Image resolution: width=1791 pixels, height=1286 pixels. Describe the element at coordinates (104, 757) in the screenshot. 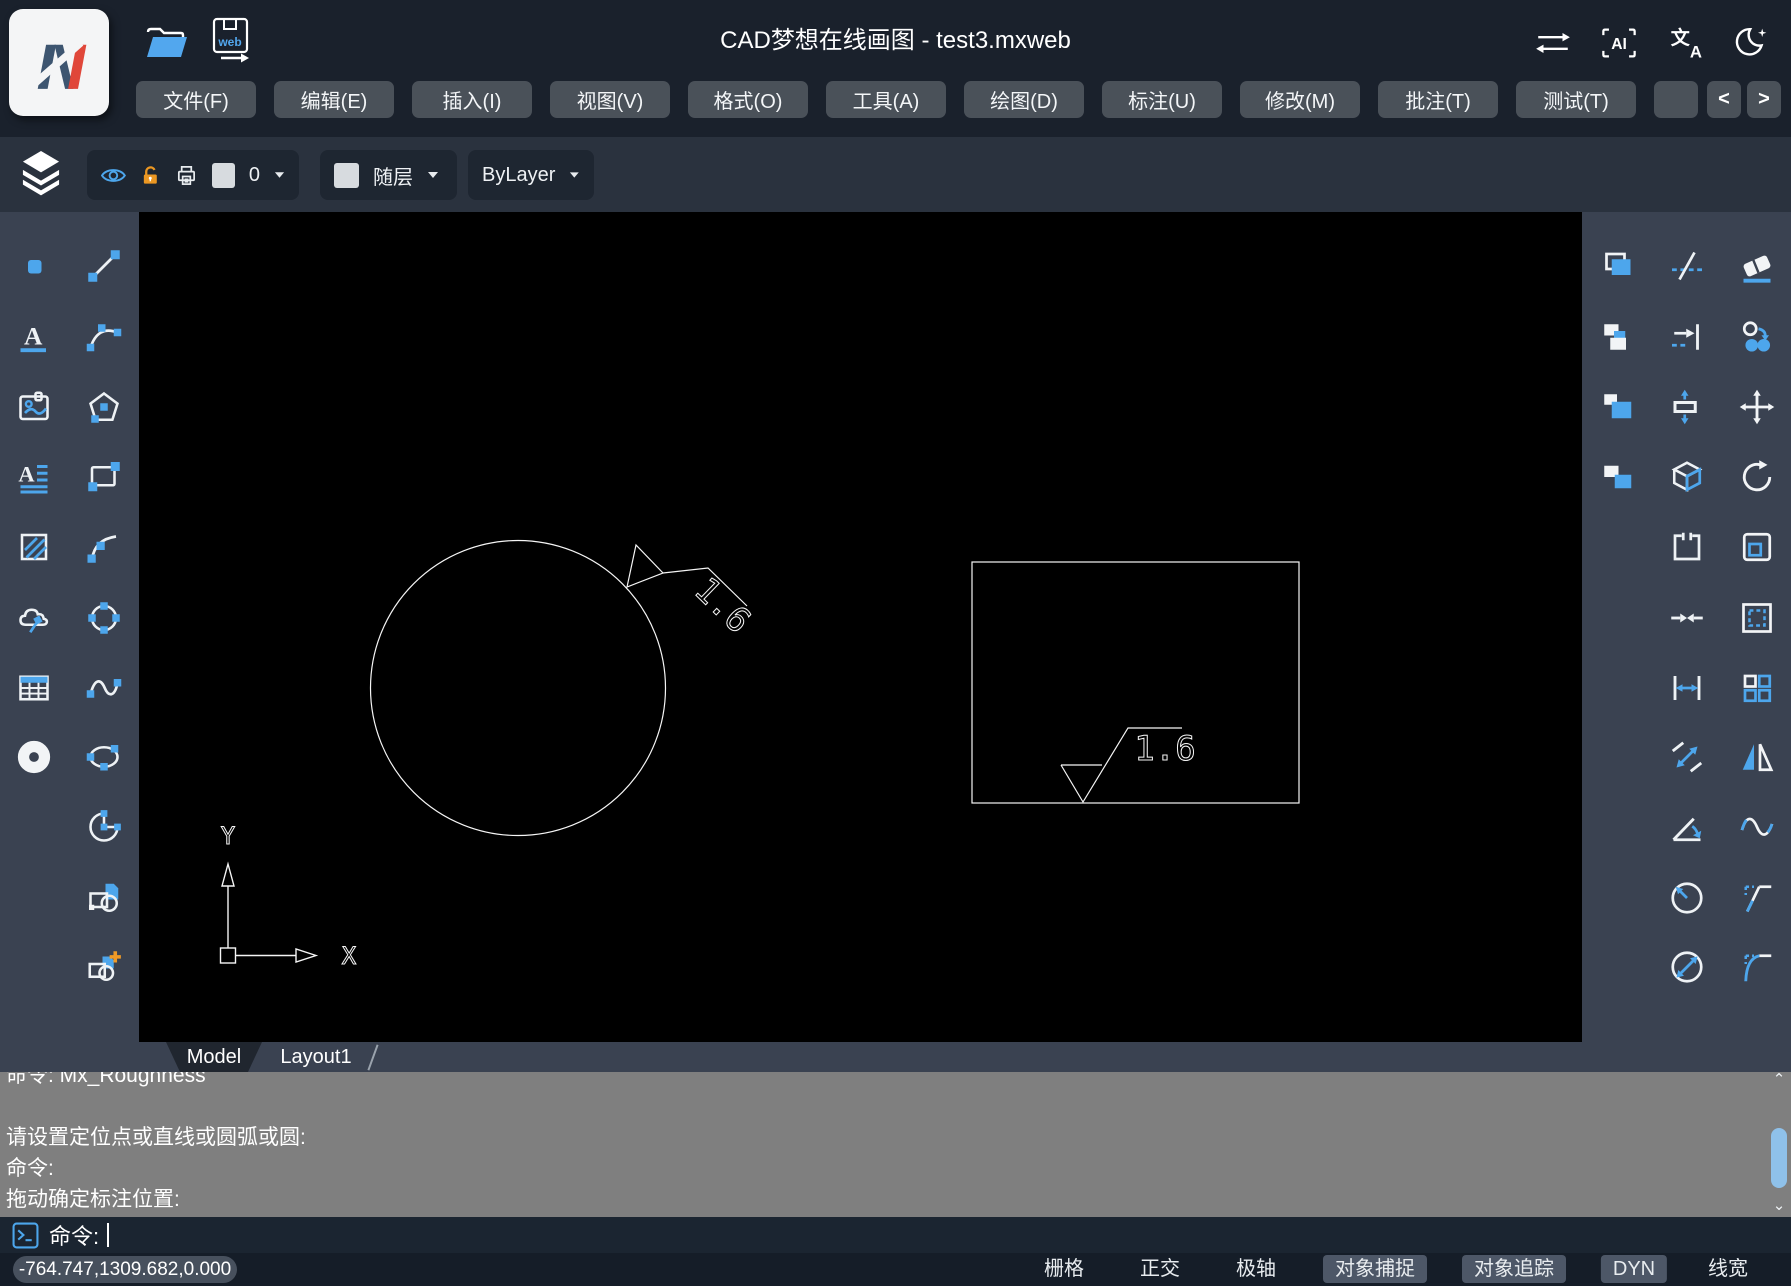

I see `tool-ellipse` at that location.